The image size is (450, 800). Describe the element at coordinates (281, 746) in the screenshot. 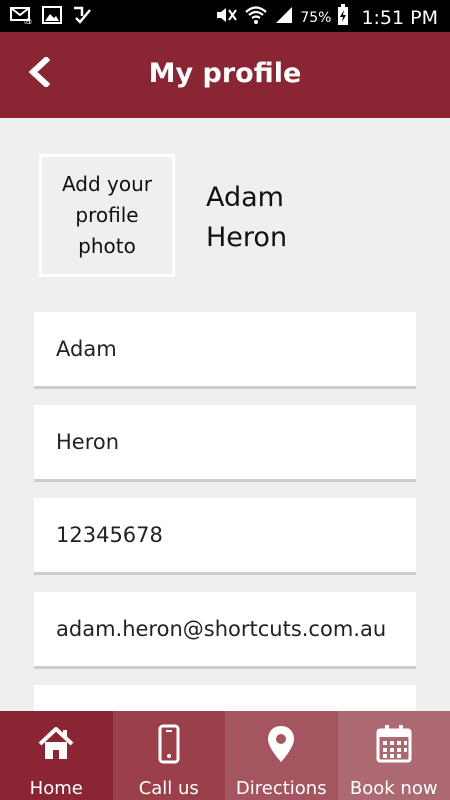

I see `location-pin-icon` at that location.